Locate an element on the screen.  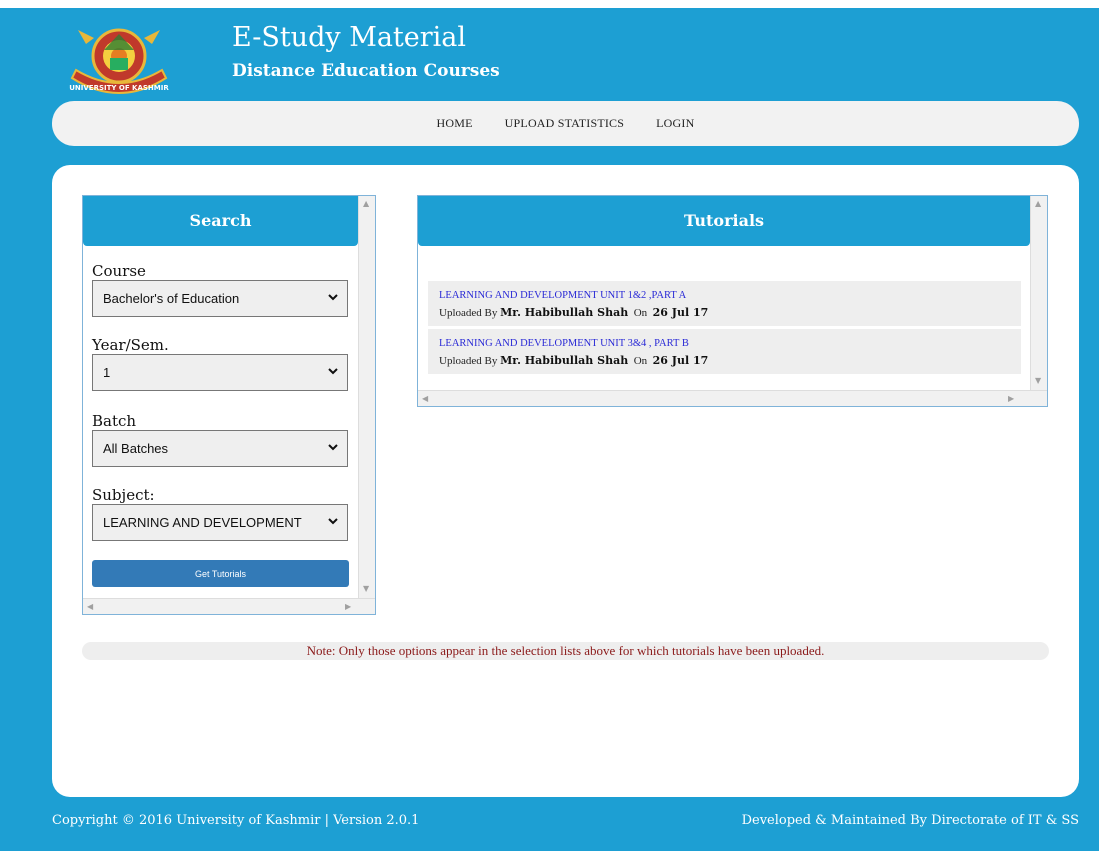
logo-caption: UNIVERSITY OF KASHMIR is located at coordinates (119, 88).